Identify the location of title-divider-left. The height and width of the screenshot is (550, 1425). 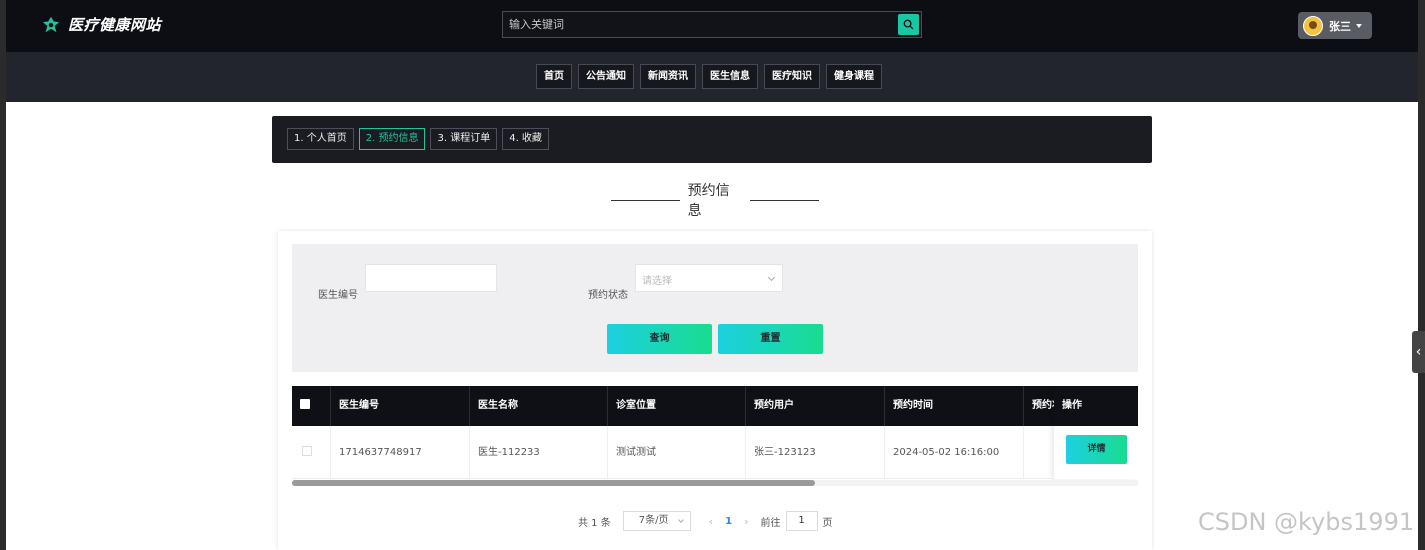
(645, 200).